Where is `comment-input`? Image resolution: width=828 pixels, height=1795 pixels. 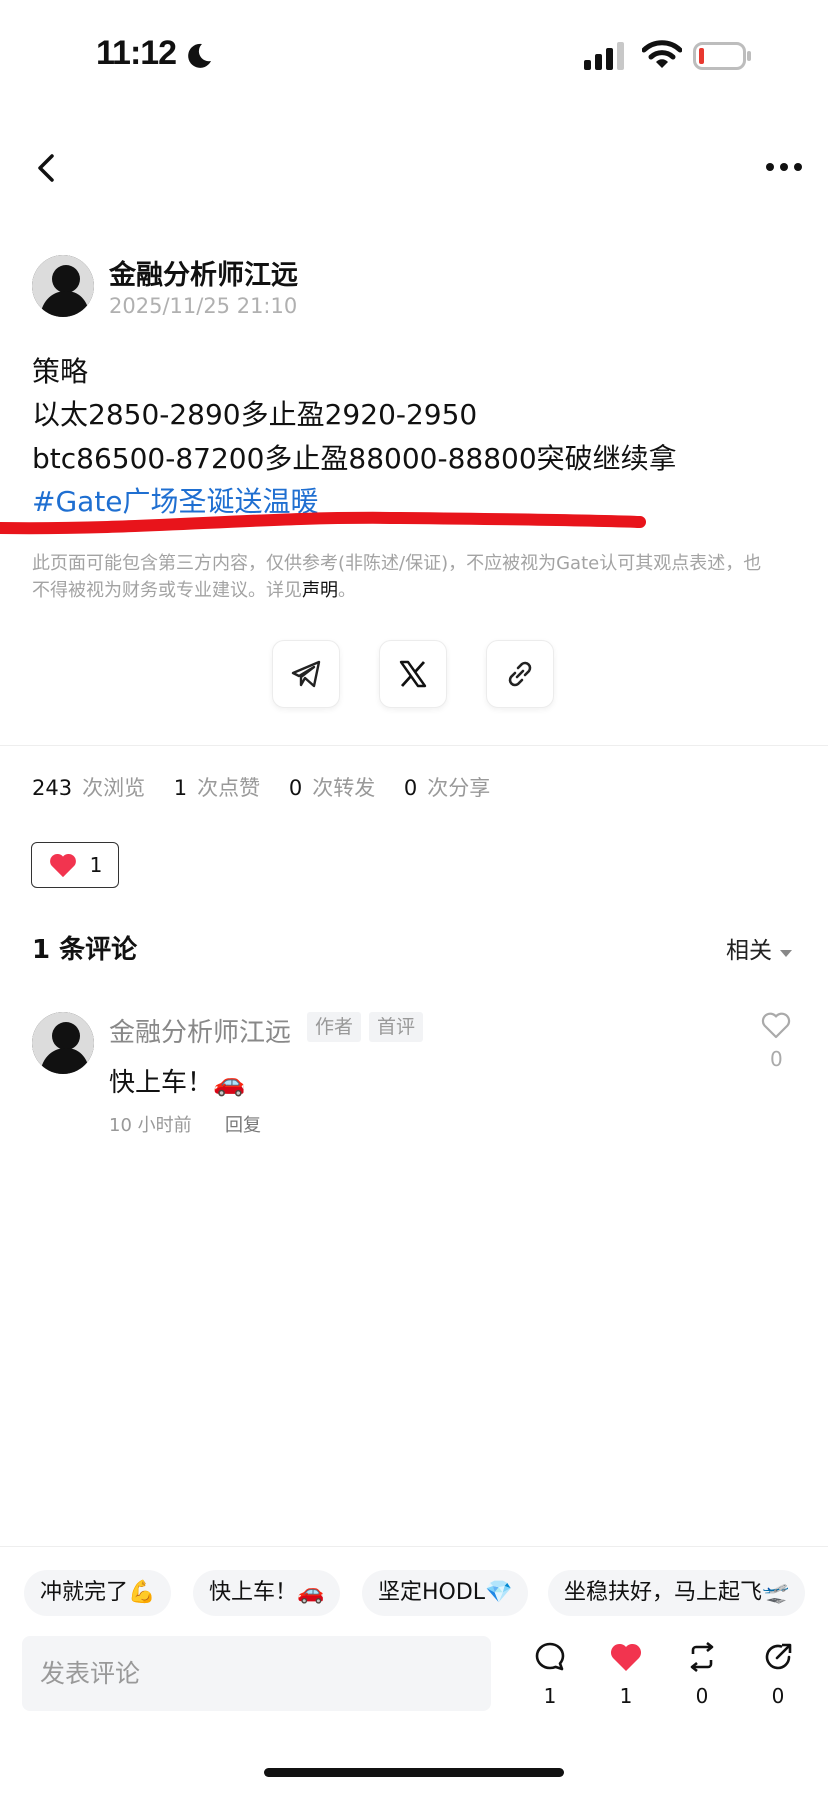 comment-input is located at coordinates (256, 1673).